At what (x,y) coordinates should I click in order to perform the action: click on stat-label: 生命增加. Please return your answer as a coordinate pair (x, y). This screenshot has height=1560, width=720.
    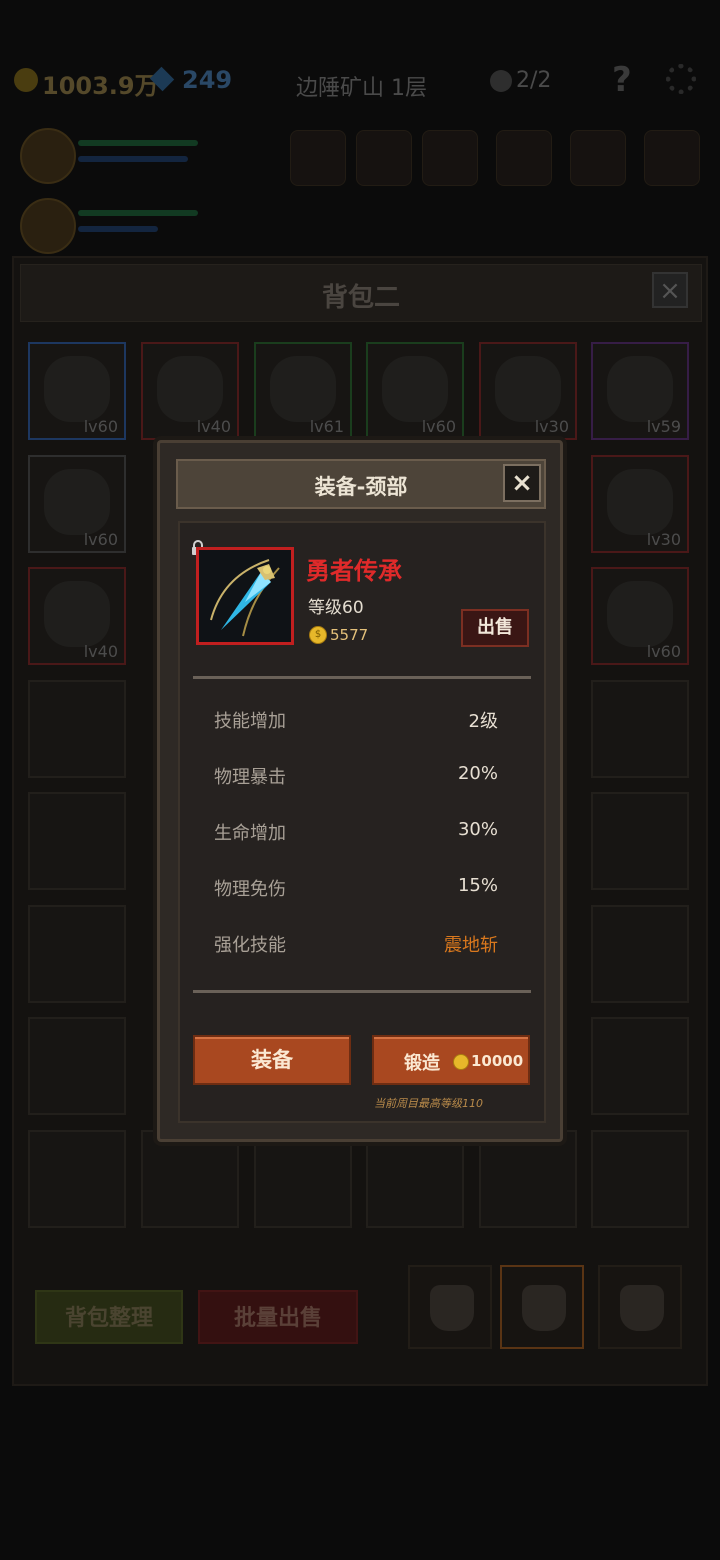
    Looking at the image, I should click on (250, 833).